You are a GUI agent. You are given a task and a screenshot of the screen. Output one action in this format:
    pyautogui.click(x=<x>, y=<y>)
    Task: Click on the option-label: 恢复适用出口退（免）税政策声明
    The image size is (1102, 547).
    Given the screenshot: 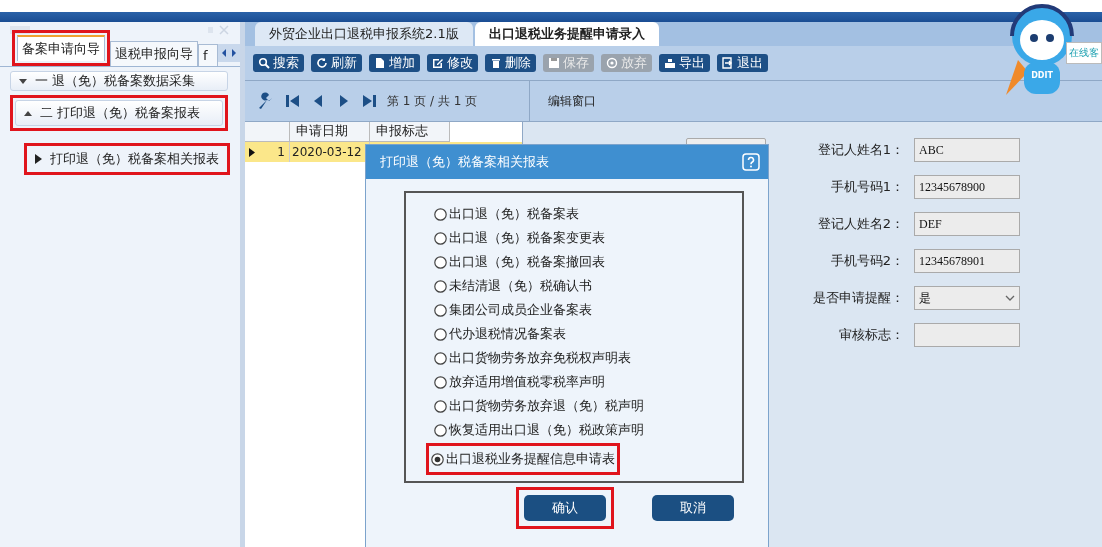 What is the action you would take?
    pyautogui.click(x=546, y=430)
    